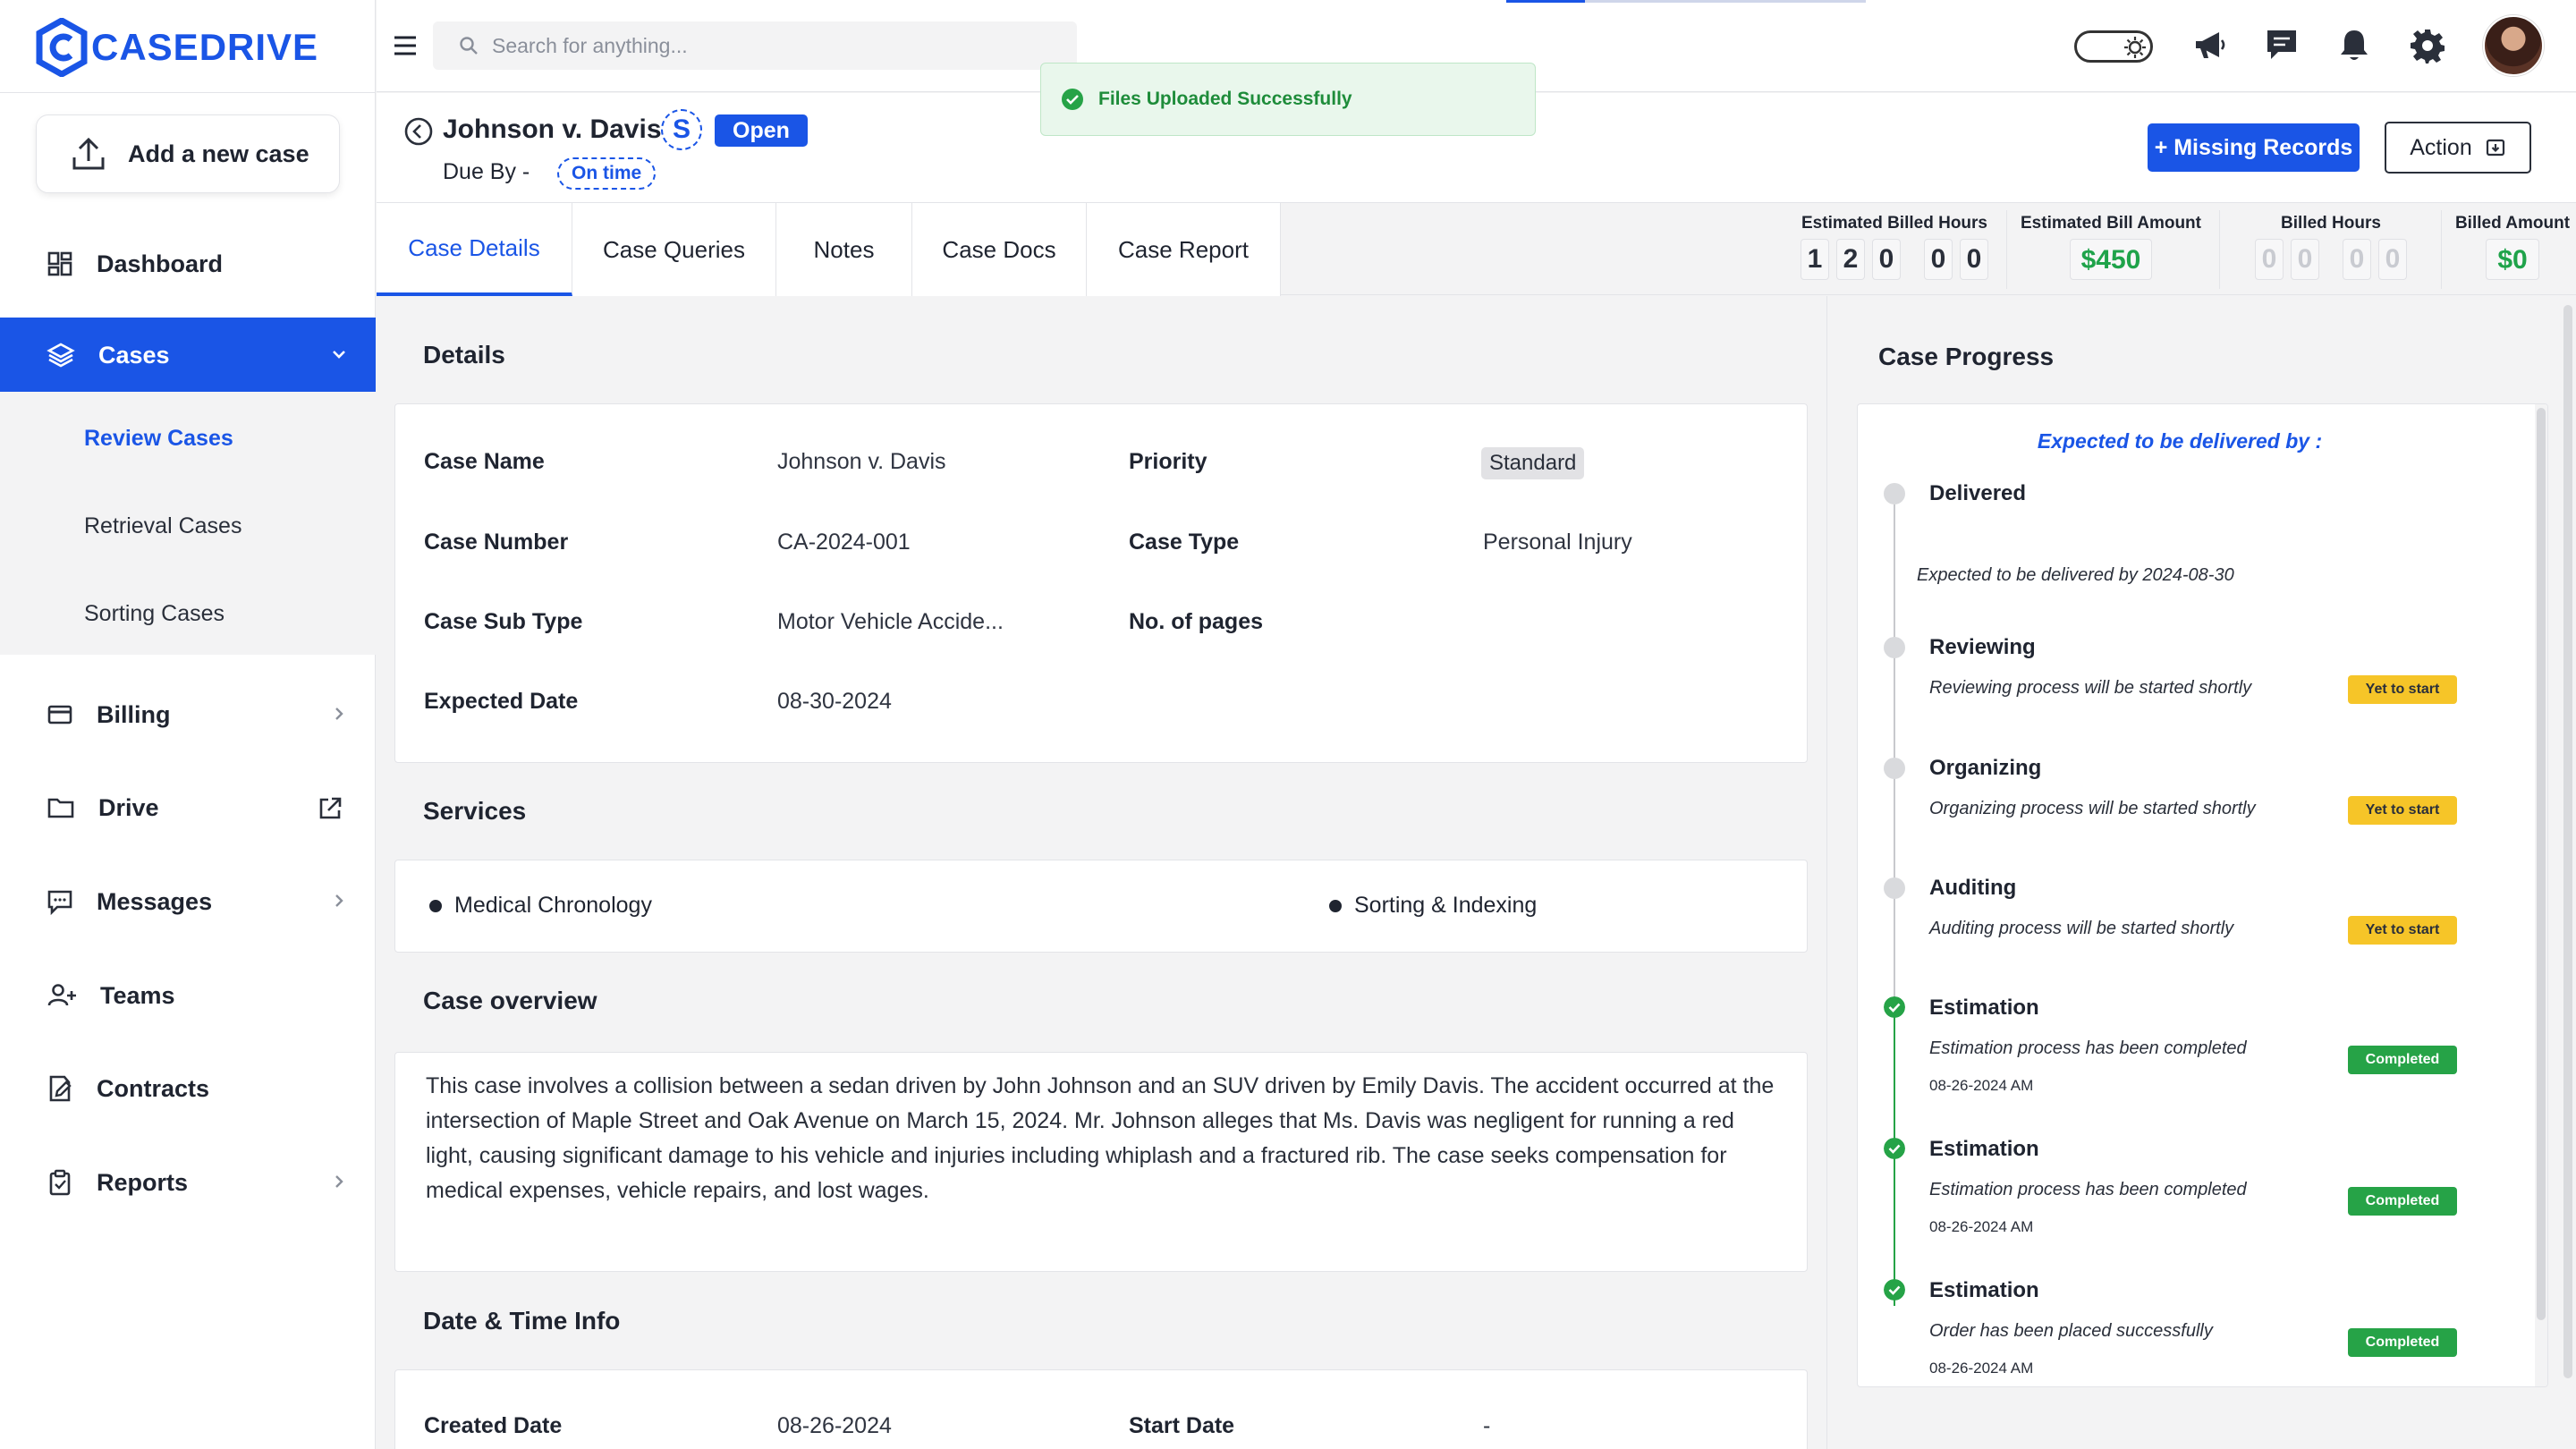 The height and width of the screenshot is (1449, 2576). Describe the element at coordinates (510, 1000) in the screenshot. I see `overview-title: Case overview` at that location.